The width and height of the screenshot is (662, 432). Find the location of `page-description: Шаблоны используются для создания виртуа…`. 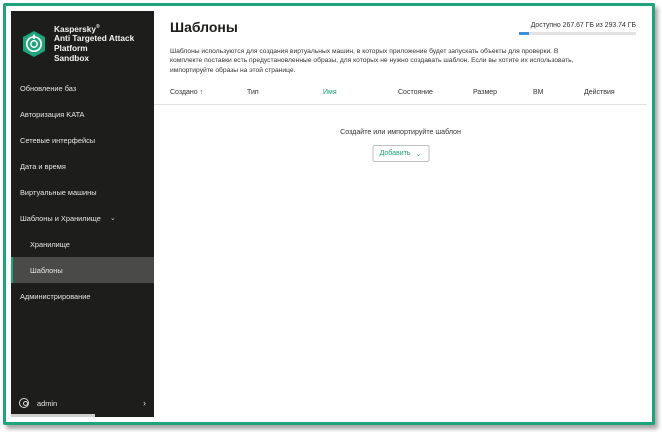

page-description: Шаблоны используются для создания виртуа… is located at coordinates (372, 61).